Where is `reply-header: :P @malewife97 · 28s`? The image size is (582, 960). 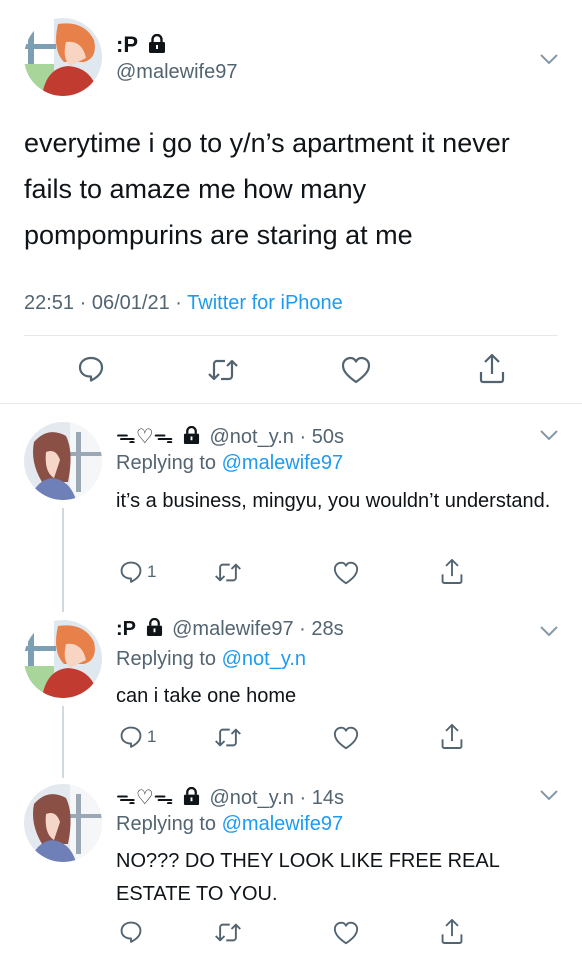 reply-header: :P @malewife97 · 28s is located at coordinates (230, 630).